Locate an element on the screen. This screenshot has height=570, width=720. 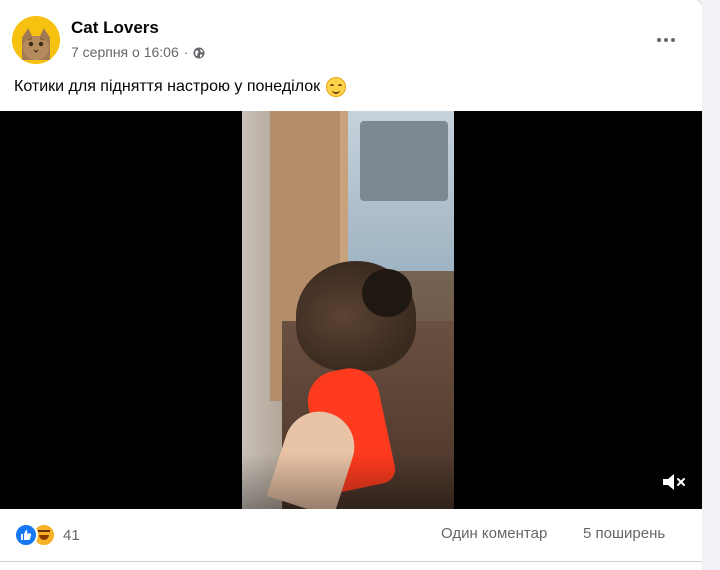
post-footer: 41 Один коментар 5 поширень is located at coordinates (351, 535).